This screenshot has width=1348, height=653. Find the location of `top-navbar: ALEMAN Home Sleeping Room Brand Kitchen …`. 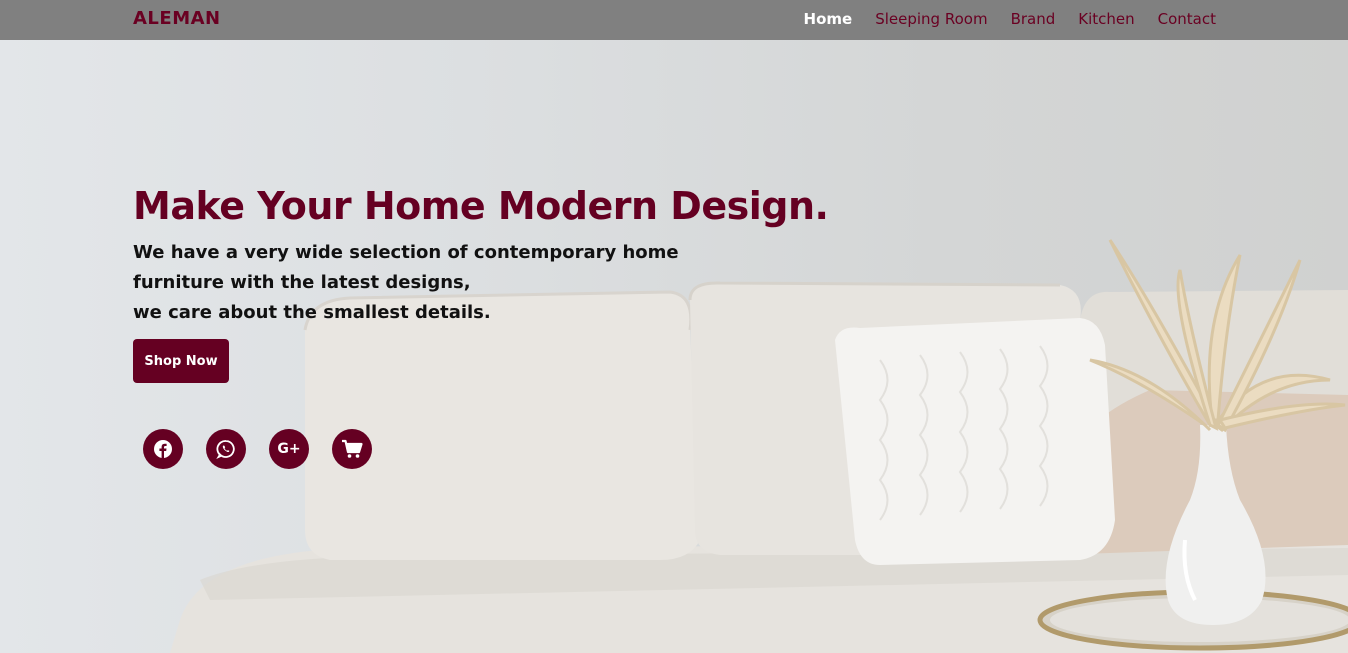

top-navbar: ALEMAN Home Sleeping Room Brand Kitchen … is located at coordinates (674, 20).